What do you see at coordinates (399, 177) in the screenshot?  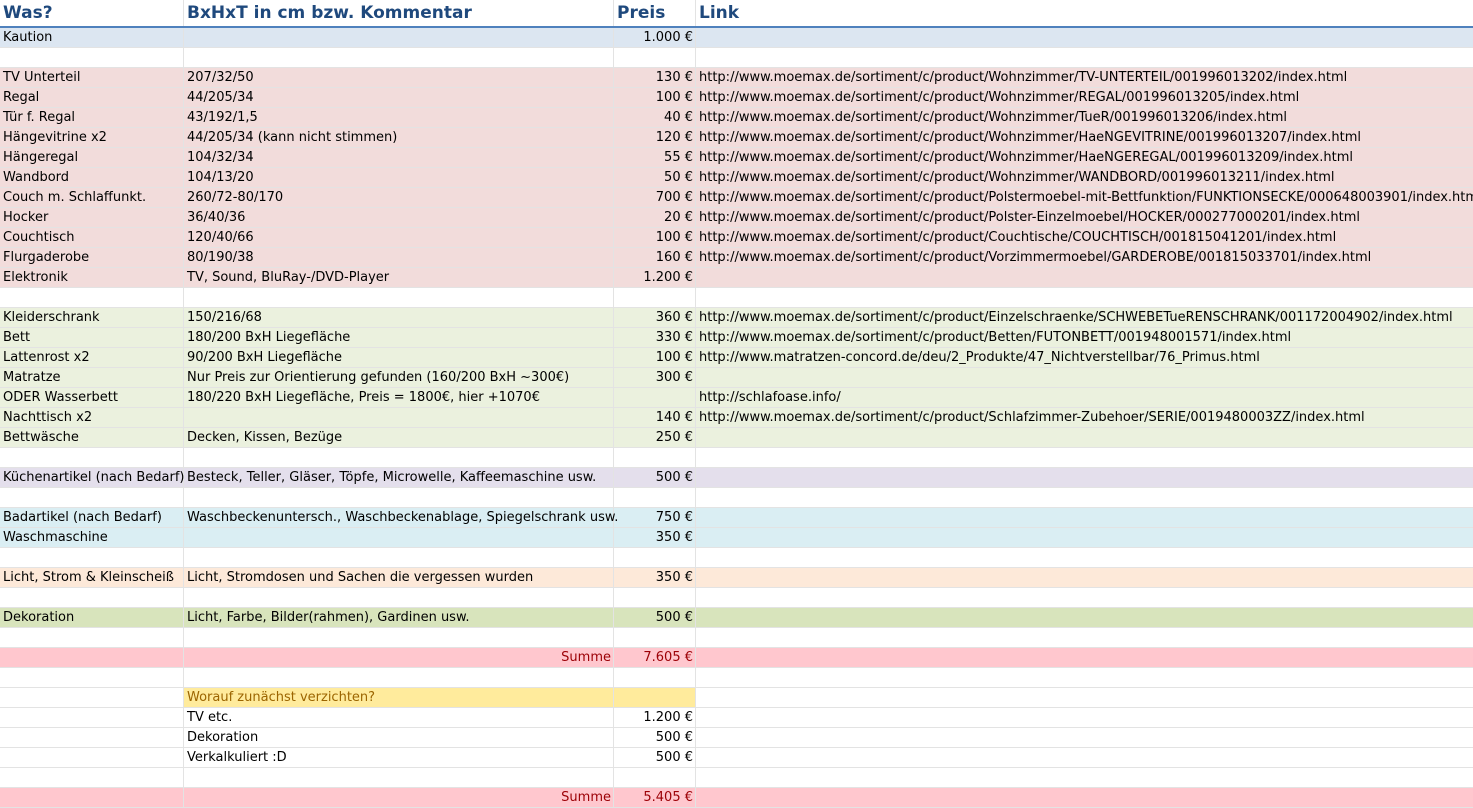 I see `cell-comment: 104/13/20` at bounding box center [399, 177].